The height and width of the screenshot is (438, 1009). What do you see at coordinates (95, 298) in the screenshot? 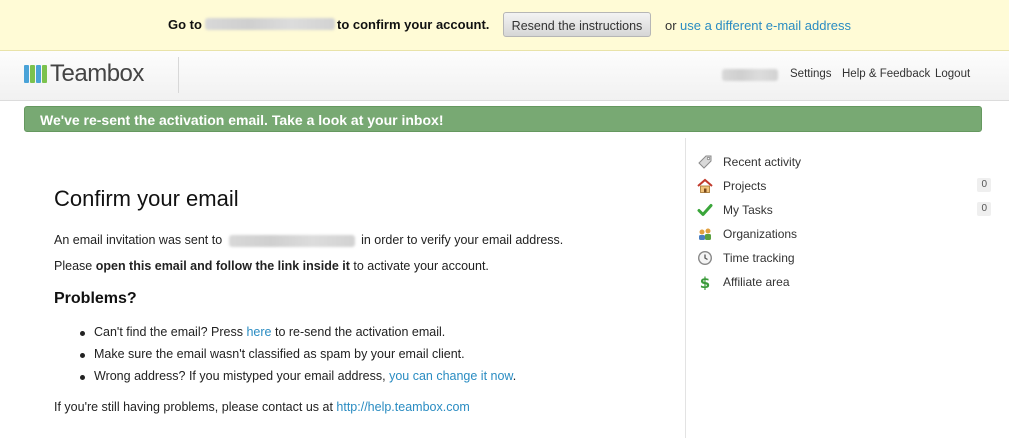
I see `problems-heading: Problems?` at bounding box center [95, 298].